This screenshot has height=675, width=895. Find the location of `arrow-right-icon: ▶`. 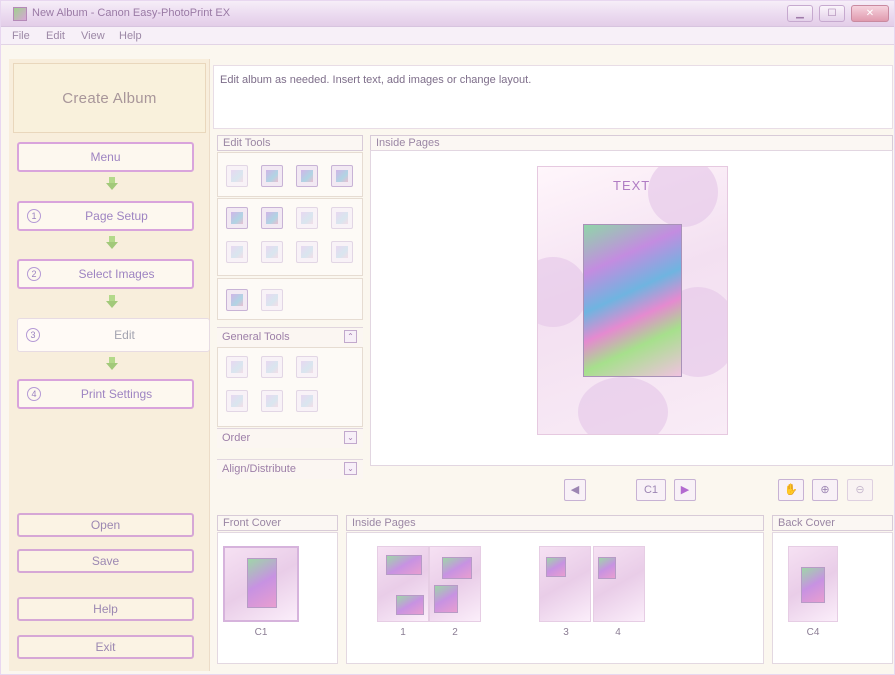

arrow-right-icon: ▶ is located at coordinates (685, 490).